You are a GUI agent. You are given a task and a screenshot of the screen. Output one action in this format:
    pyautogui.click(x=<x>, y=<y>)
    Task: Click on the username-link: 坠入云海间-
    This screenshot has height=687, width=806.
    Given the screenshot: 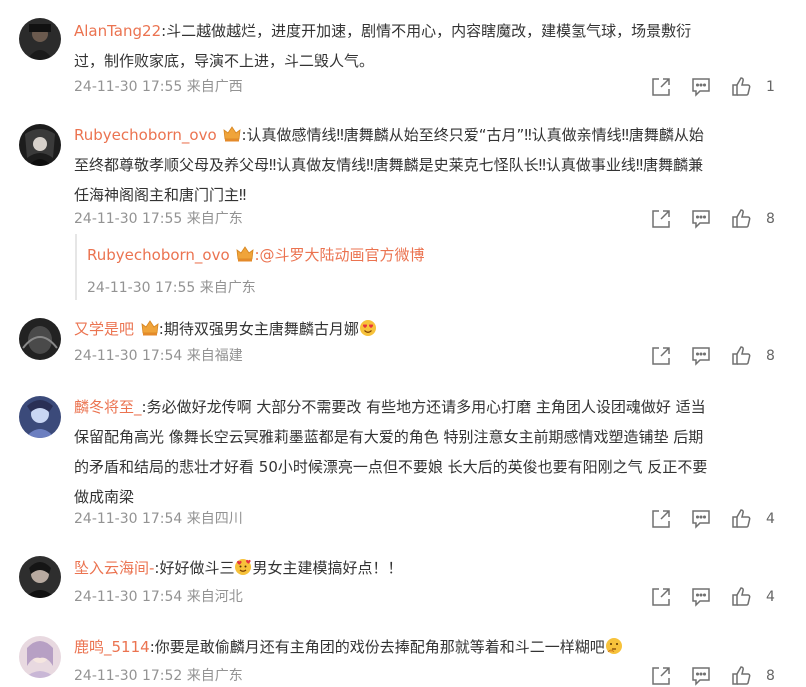 What is the action you would take?
    pyautogui.click(x=114, y=568)
    